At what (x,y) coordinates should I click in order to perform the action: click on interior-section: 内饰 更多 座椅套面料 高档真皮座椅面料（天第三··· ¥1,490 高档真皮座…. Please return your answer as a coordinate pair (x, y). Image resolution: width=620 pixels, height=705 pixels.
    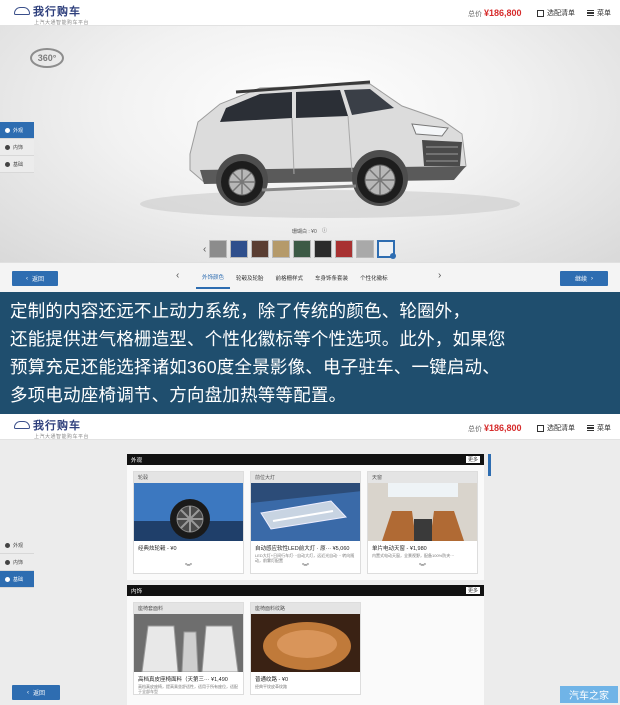
    Looking at the image, I should click on (305, 645).